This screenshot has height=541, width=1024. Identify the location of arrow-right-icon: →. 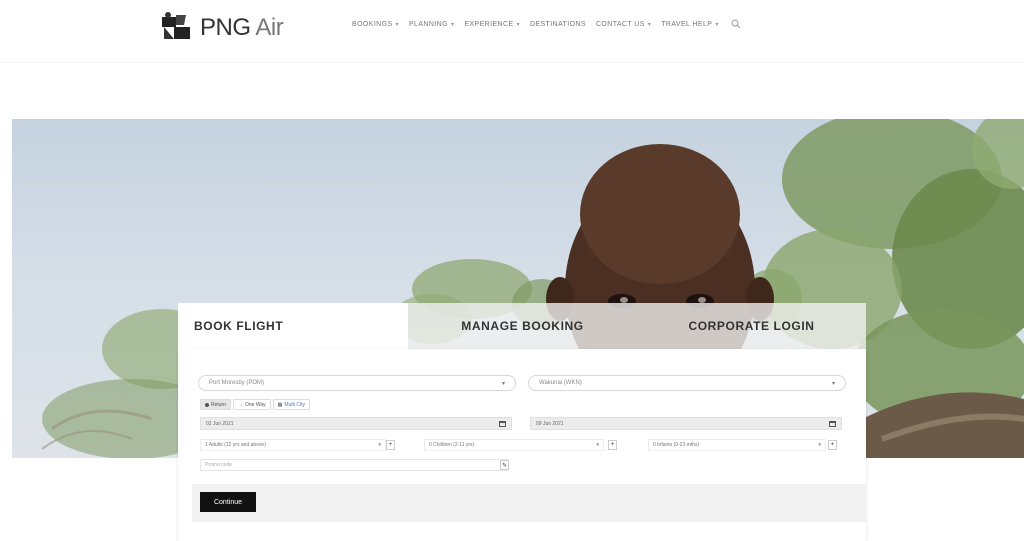
(241, 404).